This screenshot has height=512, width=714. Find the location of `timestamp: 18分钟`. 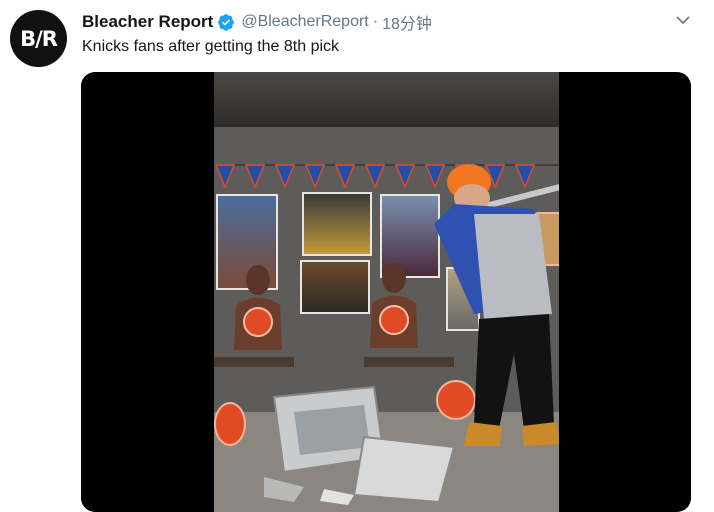

timestamp: 18分钟 is located at coordinates (407, 22).